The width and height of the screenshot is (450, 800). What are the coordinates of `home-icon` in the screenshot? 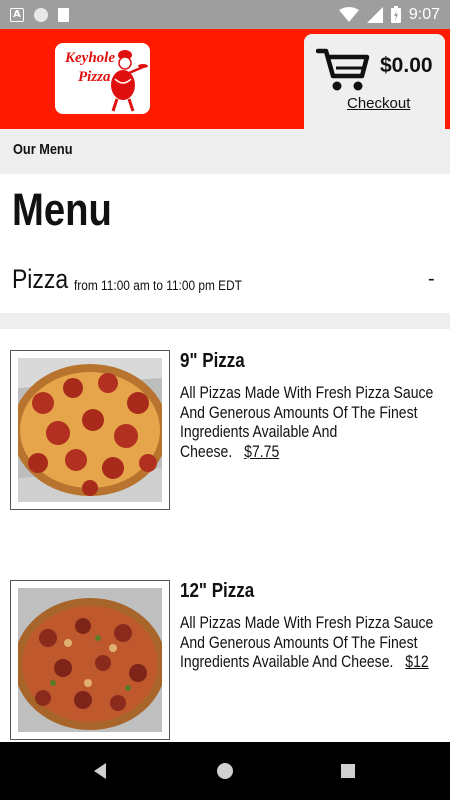 It's located at (225, 771).